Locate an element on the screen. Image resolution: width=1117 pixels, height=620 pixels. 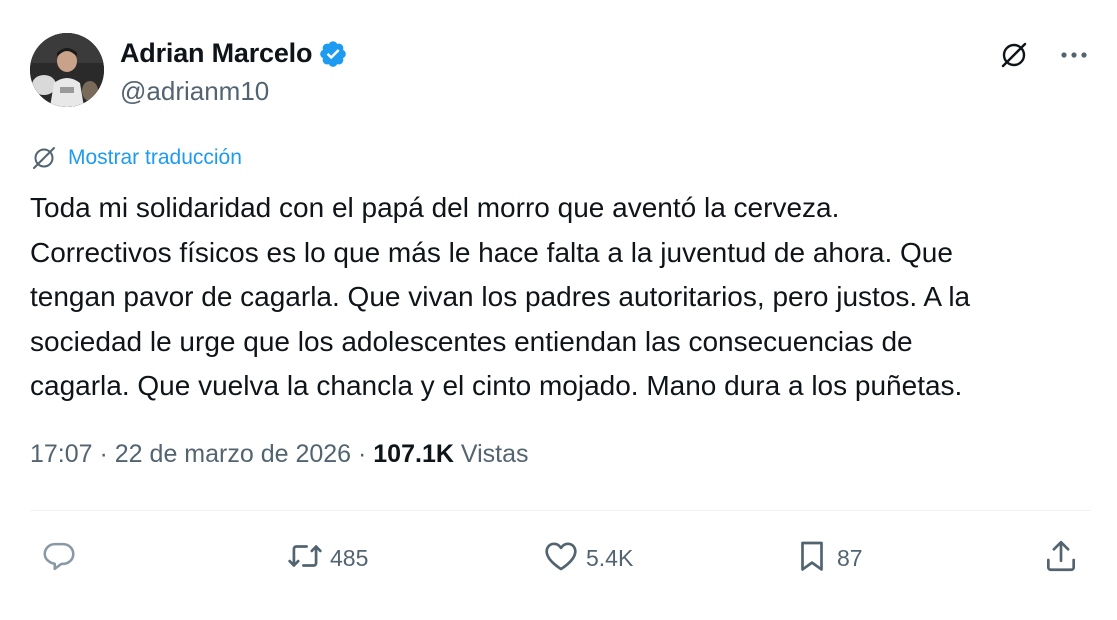
views-count: 107.1K is located at coordinates (413, 454).